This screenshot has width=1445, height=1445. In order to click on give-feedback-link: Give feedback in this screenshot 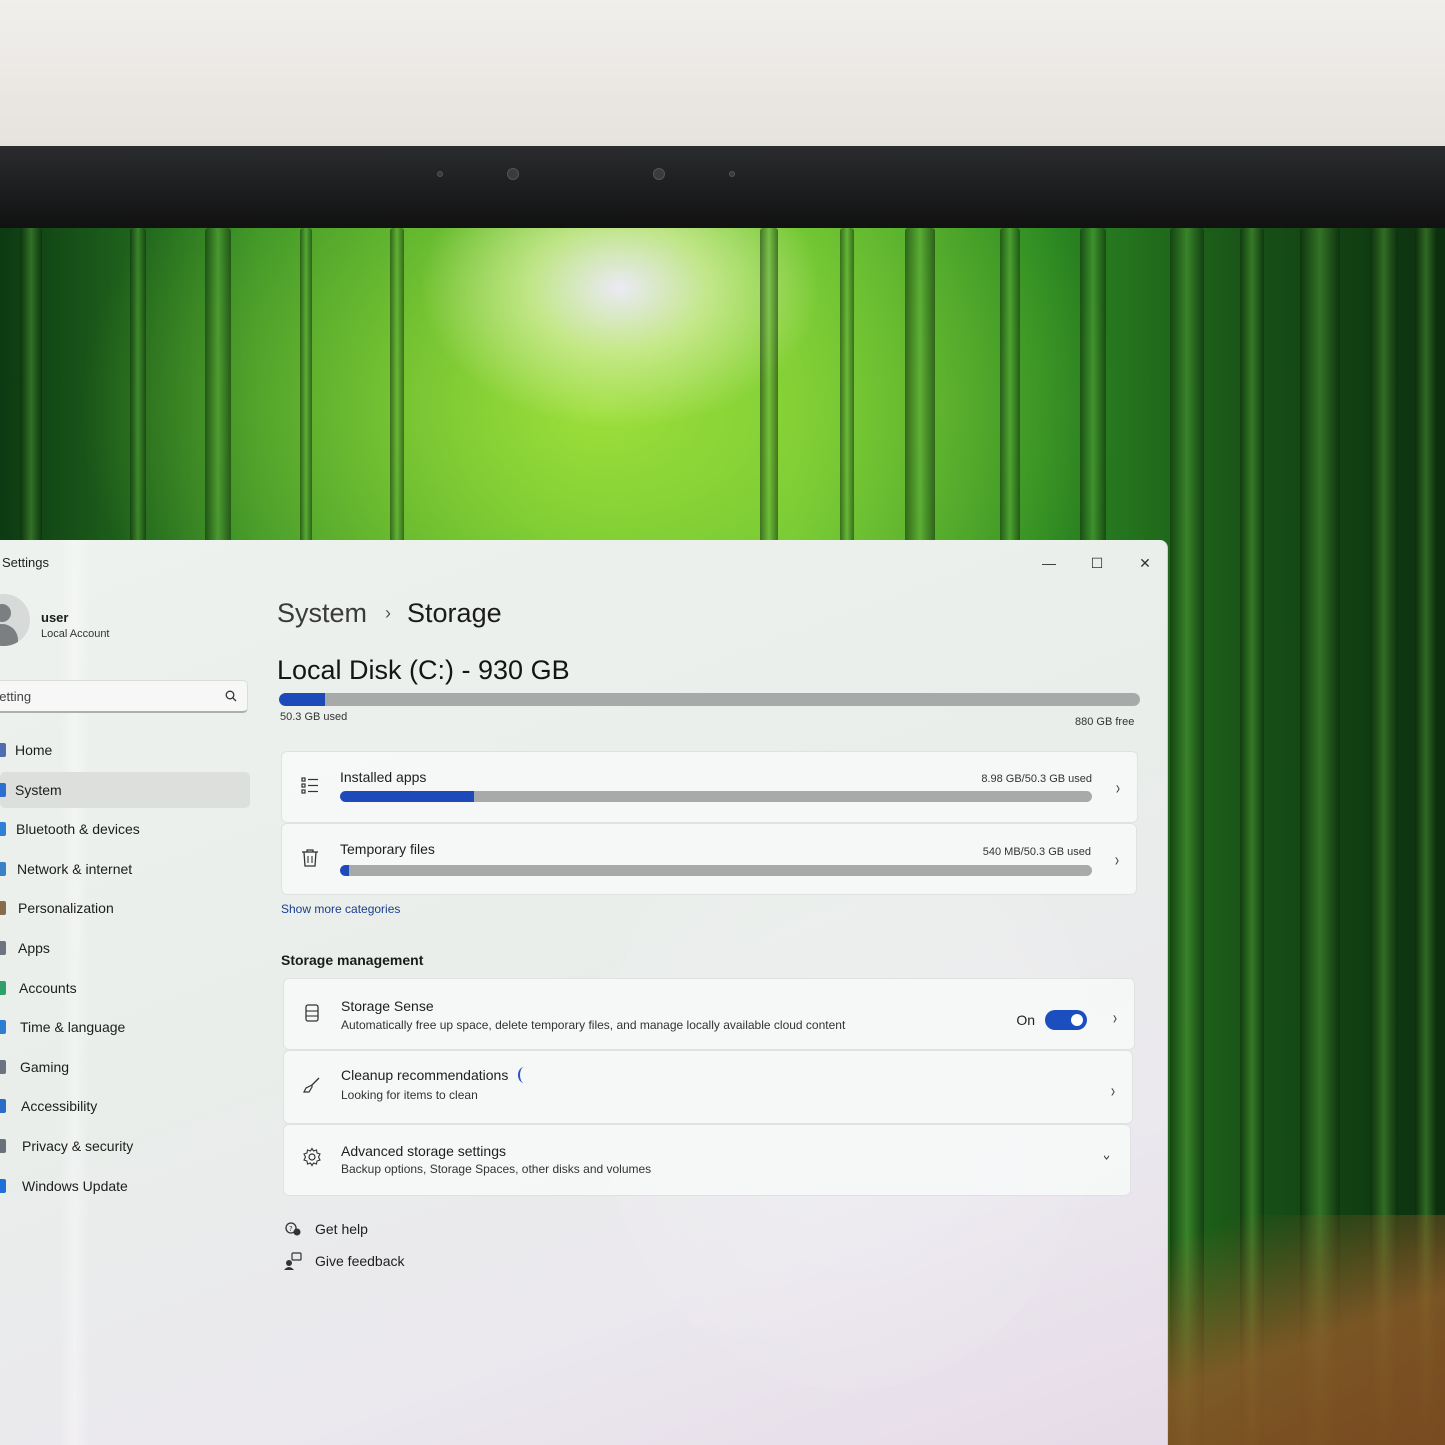, I will do `click(344, 1261)`.